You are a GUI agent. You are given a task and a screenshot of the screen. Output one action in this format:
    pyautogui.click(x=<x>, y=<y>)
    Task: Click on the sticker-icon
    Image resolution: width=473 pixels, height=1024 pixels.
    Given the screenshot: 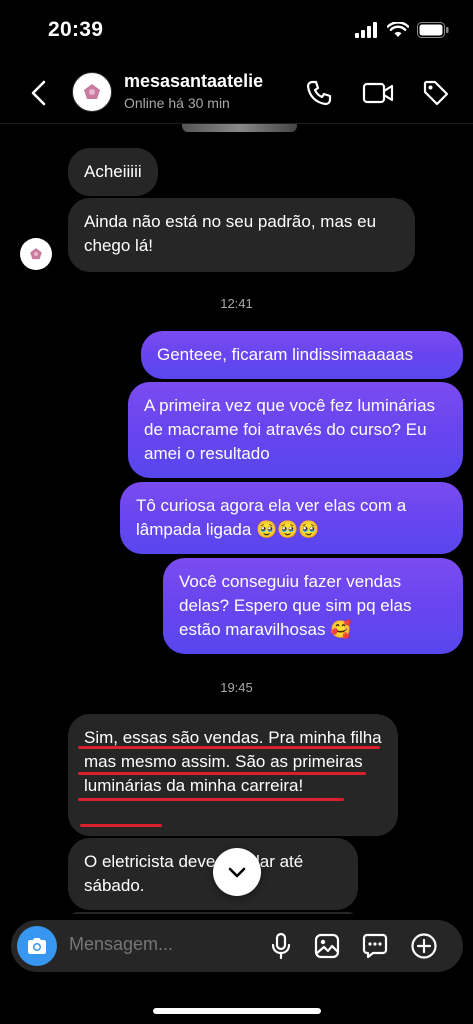 What is the action you would take?
    pyautogui.click(x=375, y=946)
    